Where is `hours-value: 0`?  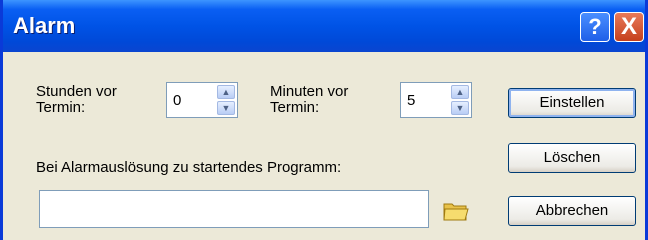
hours-value: 0 is located at coordinates (177, 100).